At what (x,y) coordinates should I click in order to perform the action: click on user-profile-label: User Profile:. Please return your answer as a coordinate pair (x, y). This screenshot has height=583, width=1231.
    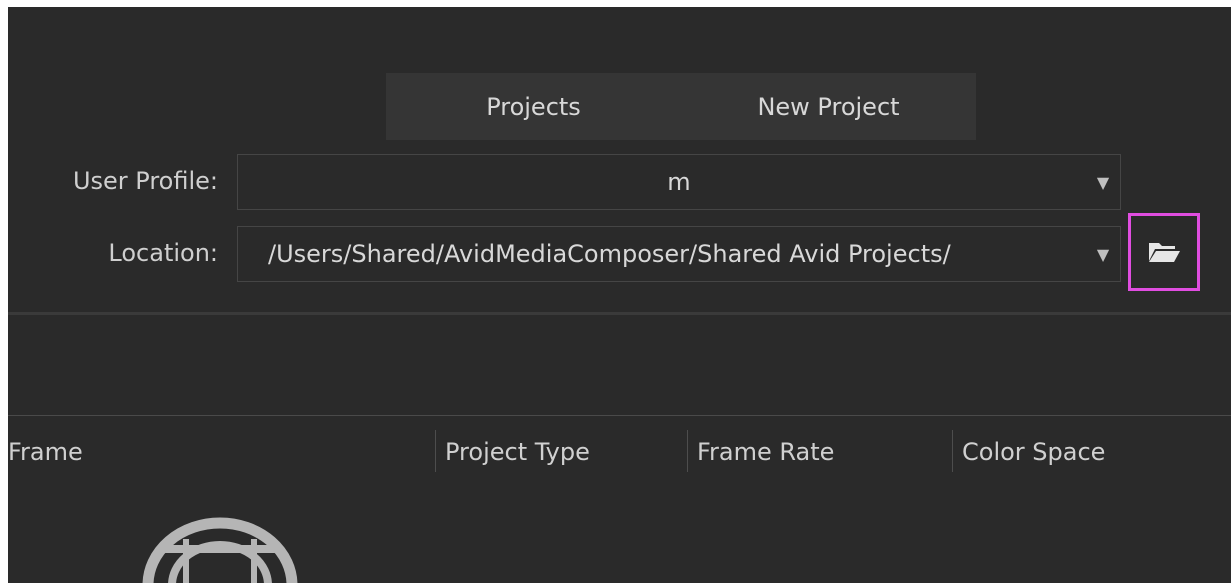
    Looking at the image, I should click on (145, 181).